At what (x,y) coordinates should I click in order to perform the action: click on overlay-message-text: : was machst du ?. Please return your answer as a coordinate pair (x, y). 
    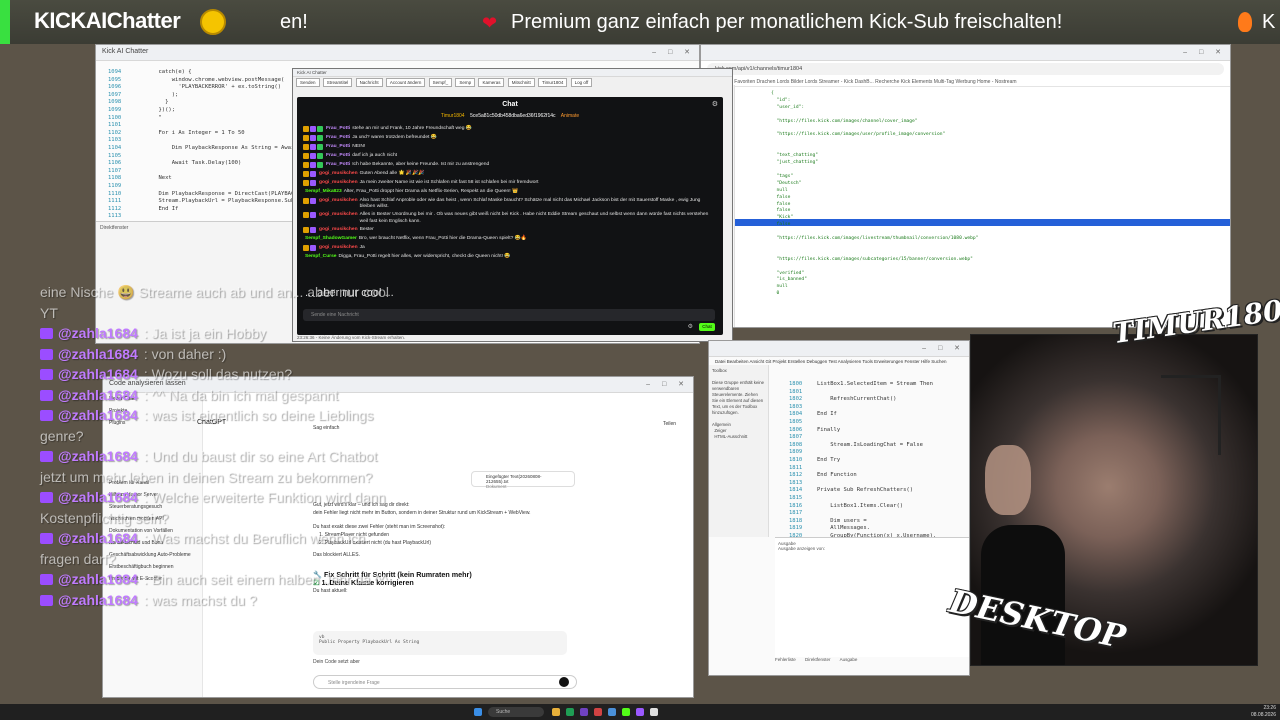
    Looking at the image, I should click on (200, 599).